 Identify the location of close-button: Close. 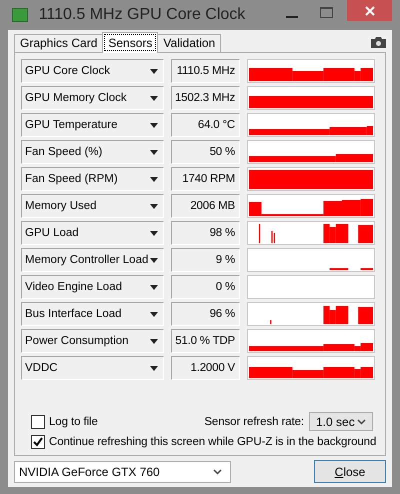
(350, 471).